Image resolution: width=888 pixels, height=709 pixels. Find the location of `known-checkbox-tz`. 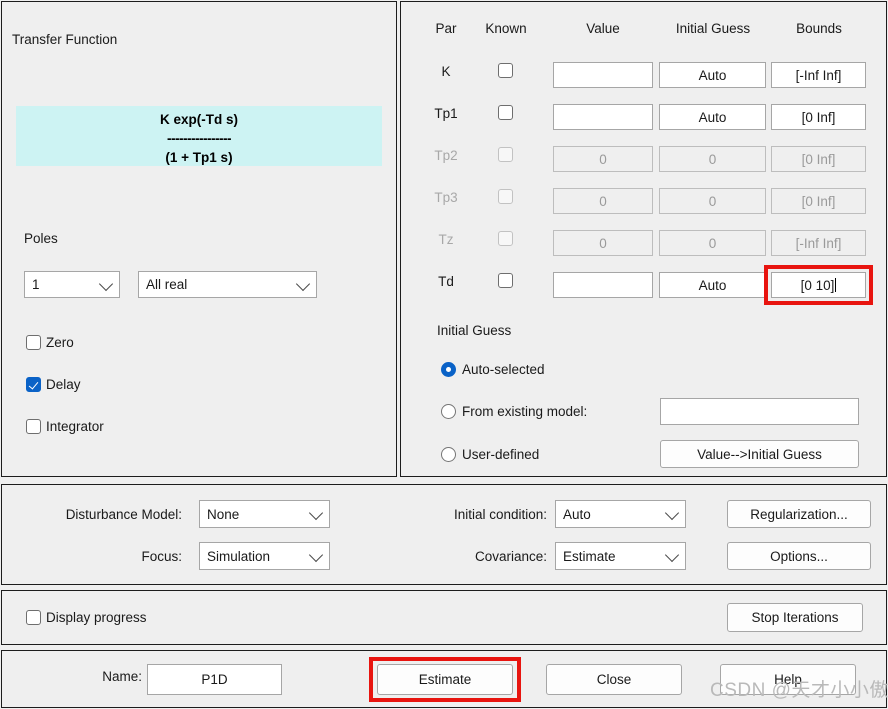

known-checkbox-tz is located at coordinates (505, 238).